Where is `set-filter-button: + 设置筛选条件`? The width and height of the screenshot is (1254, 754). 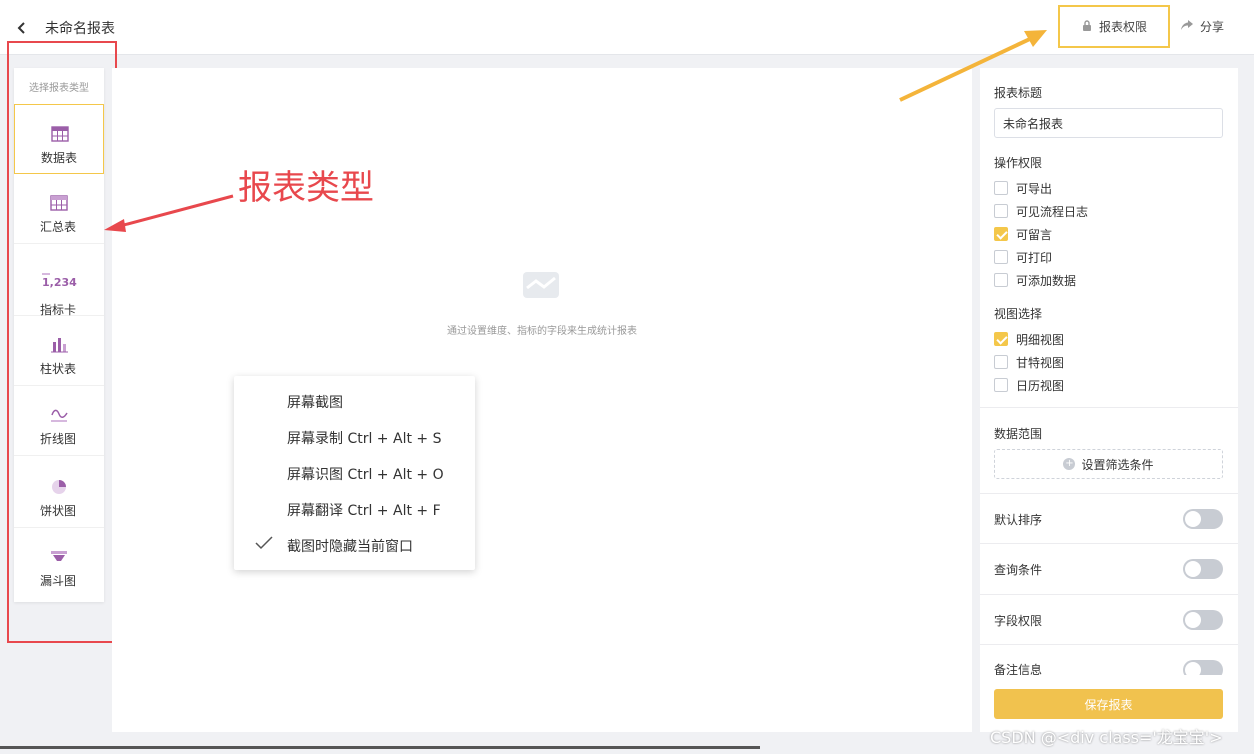
set-filter-button: + 设置筛选条件 is located at coordinates (1108, 464).